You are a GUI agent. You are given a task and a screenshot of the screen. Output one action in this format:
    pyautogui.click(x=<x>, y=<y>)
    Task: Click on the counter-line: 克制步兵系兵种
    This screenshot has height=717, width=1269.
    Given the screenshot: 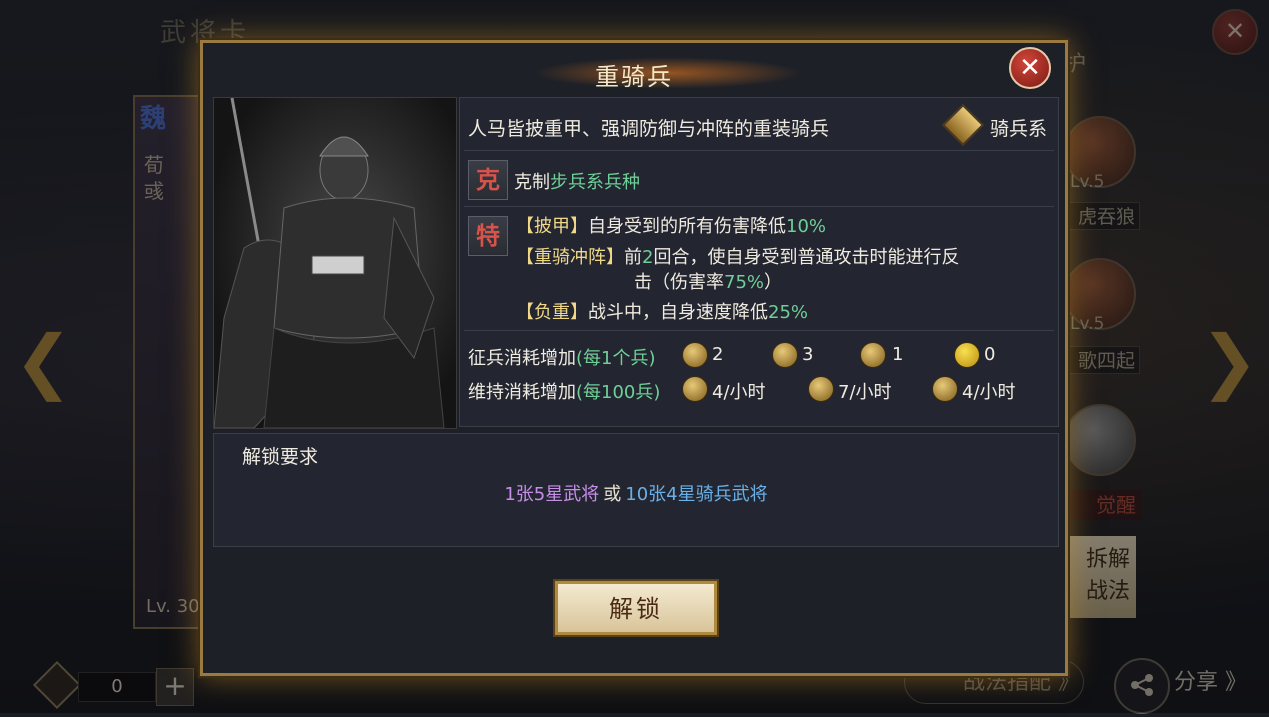 What is the action you would take?
    pyautogui.click(x=577, y=181)
    